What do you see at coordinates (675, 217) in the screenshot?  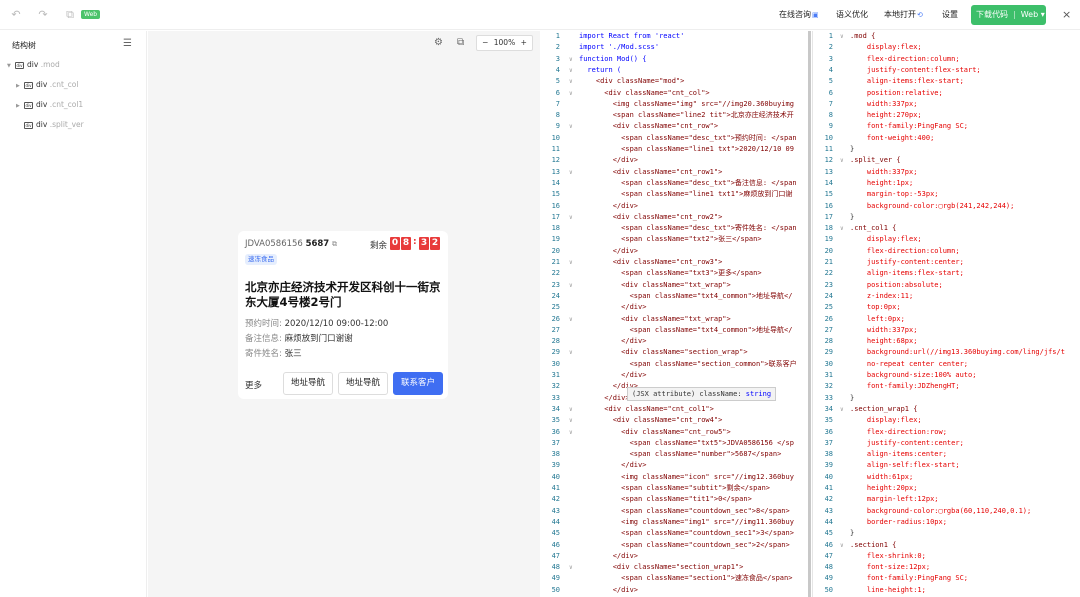 I see `code-line: 17 ∨ <div className="cnt_row2">` at bounding box center [675, 217].